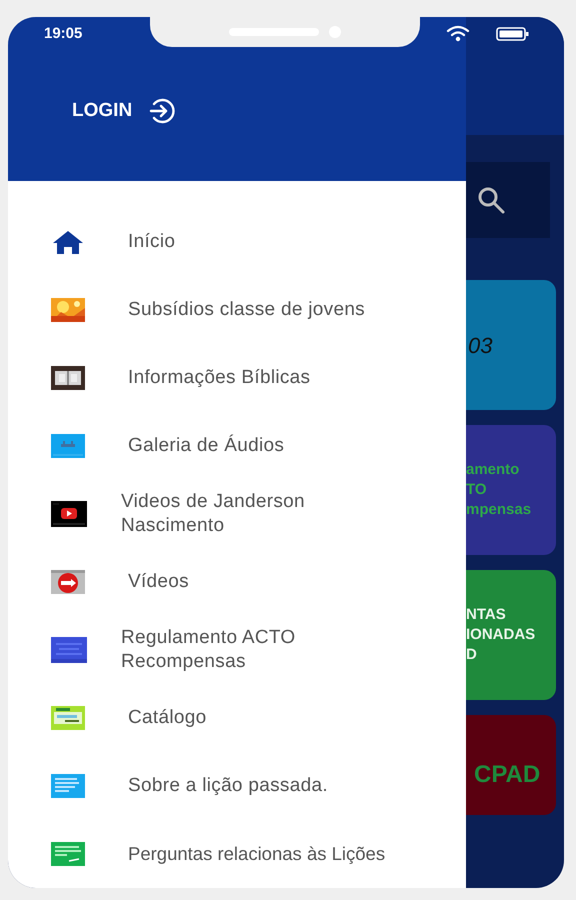 The height and width of the screenshot is (900, 576). What do you see at coordinates (501, 635) in the screenshot?
I see `card-text: IONADAS` at bounding box center [501, 635].